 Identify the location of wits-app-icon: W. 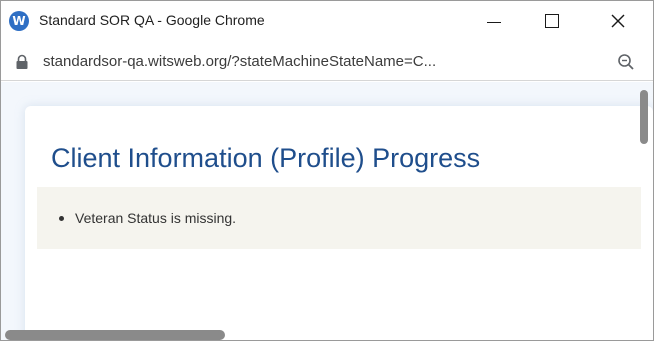
(19, 21).